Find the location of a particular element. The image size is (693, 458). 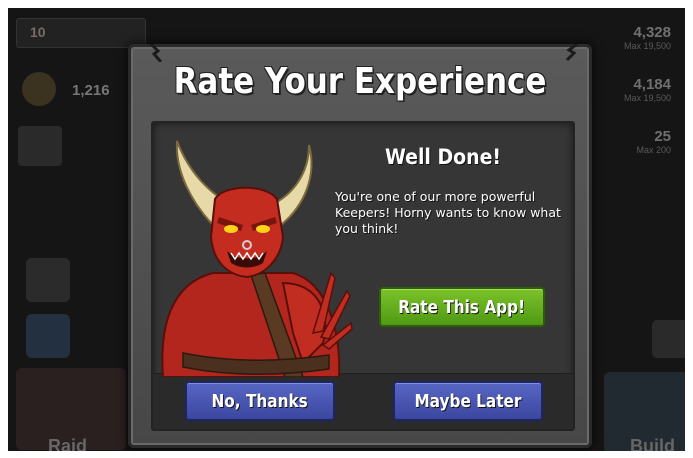

raid-label: Raid is located at coordinates (68, 443).